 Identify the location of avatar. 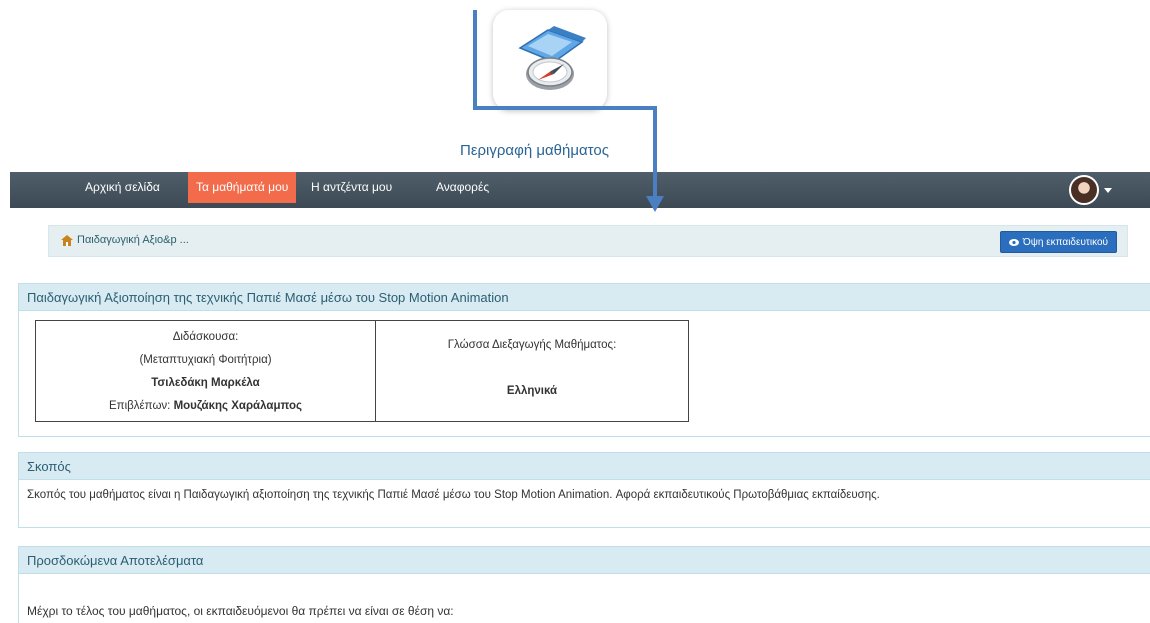
(1084, 190).